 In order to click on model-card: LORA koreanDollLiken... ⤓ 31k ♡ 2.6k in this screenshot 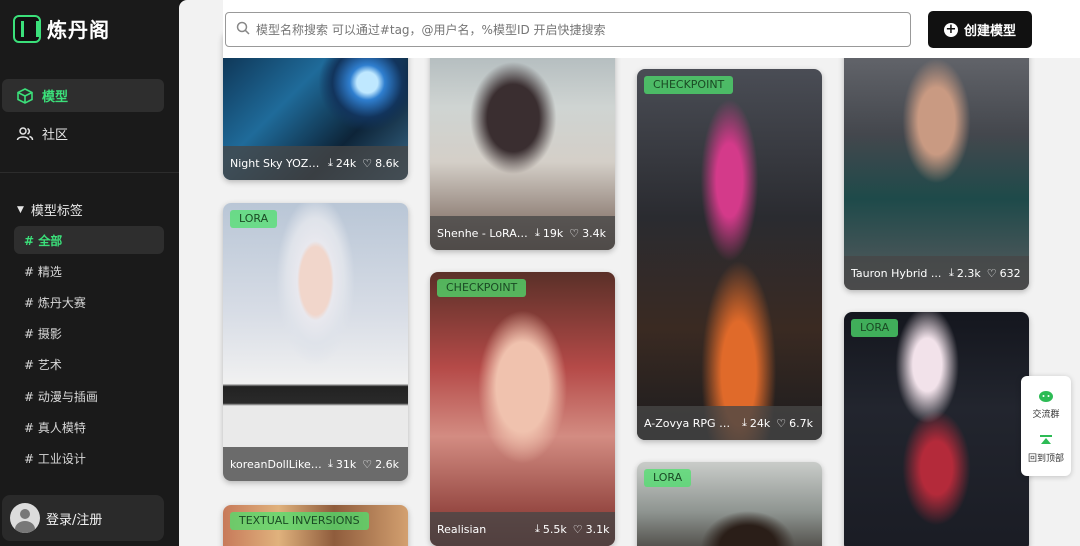, I will do `click(315, 342)`.